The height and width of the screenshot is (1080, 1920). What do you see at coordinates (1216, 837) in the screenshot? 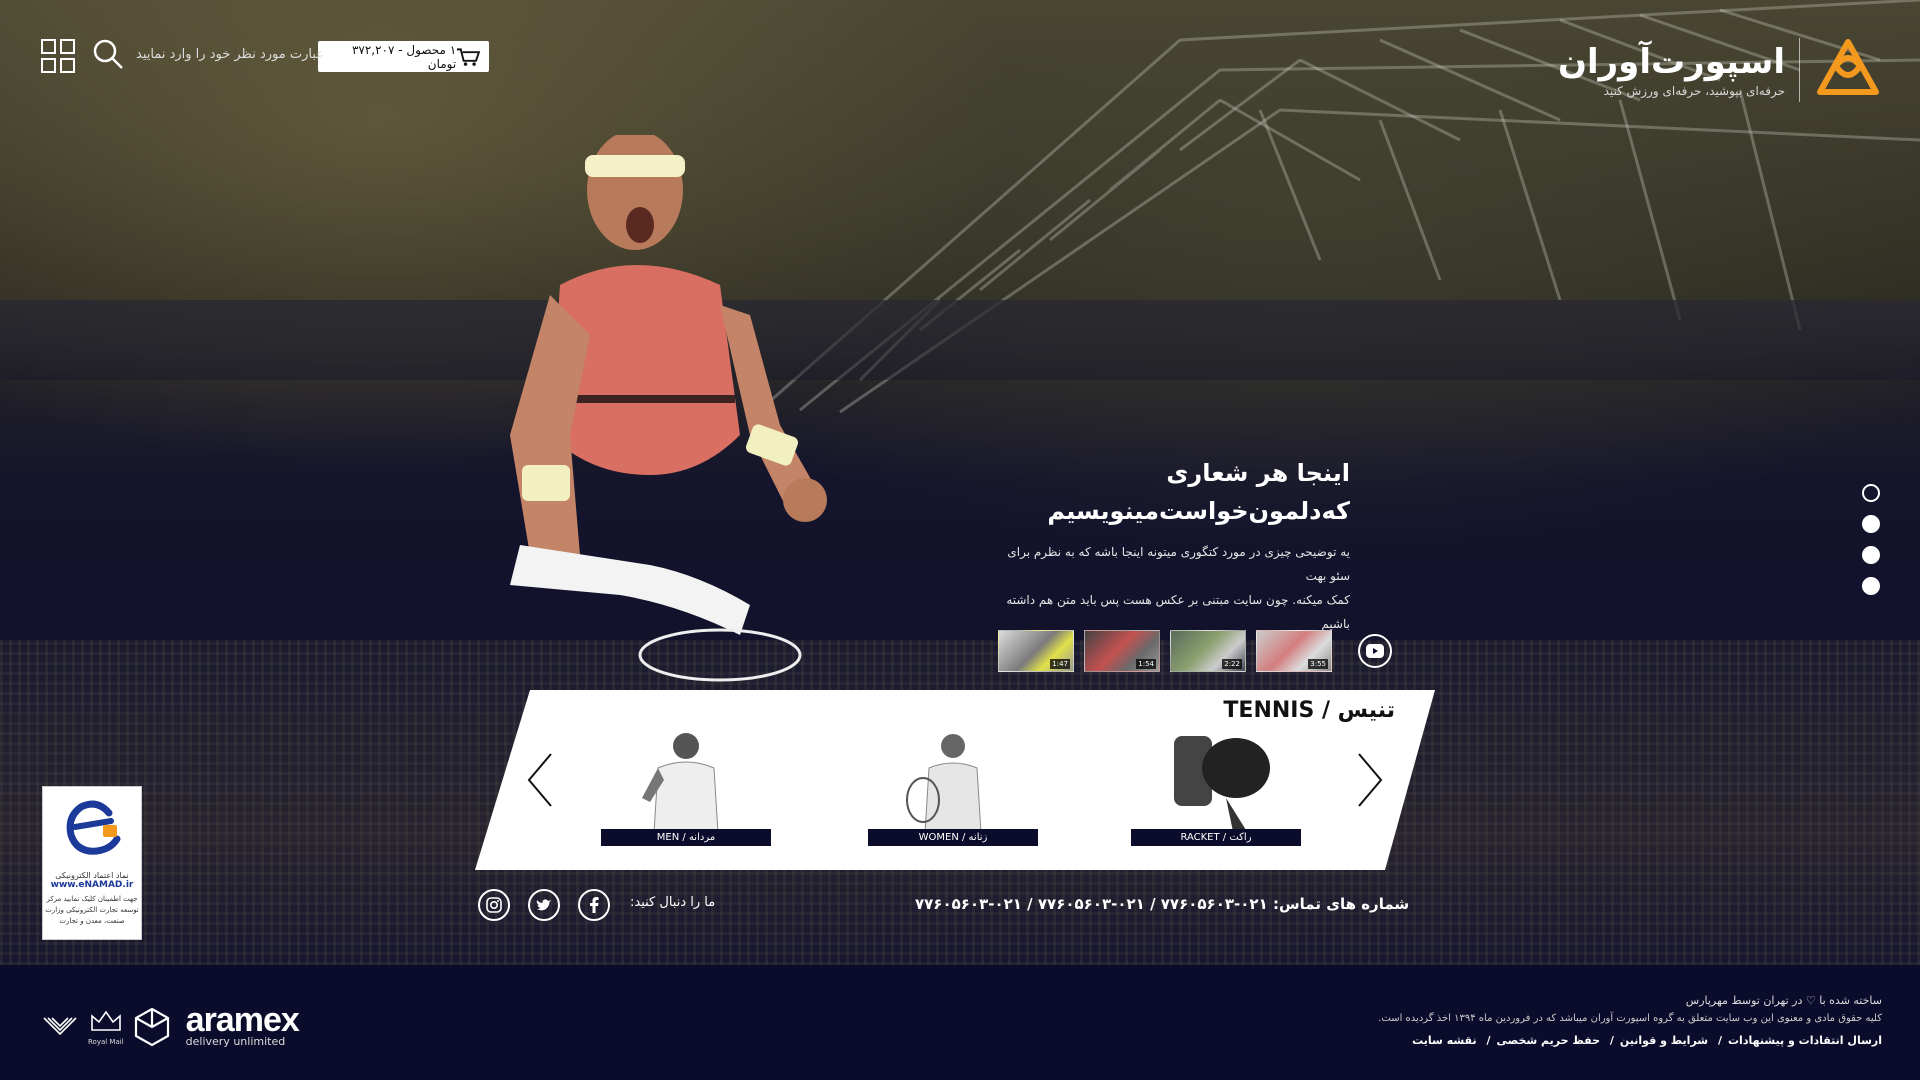
I see `category-racket-label: راکت / RACKET` at bounding box center [1216, 837].